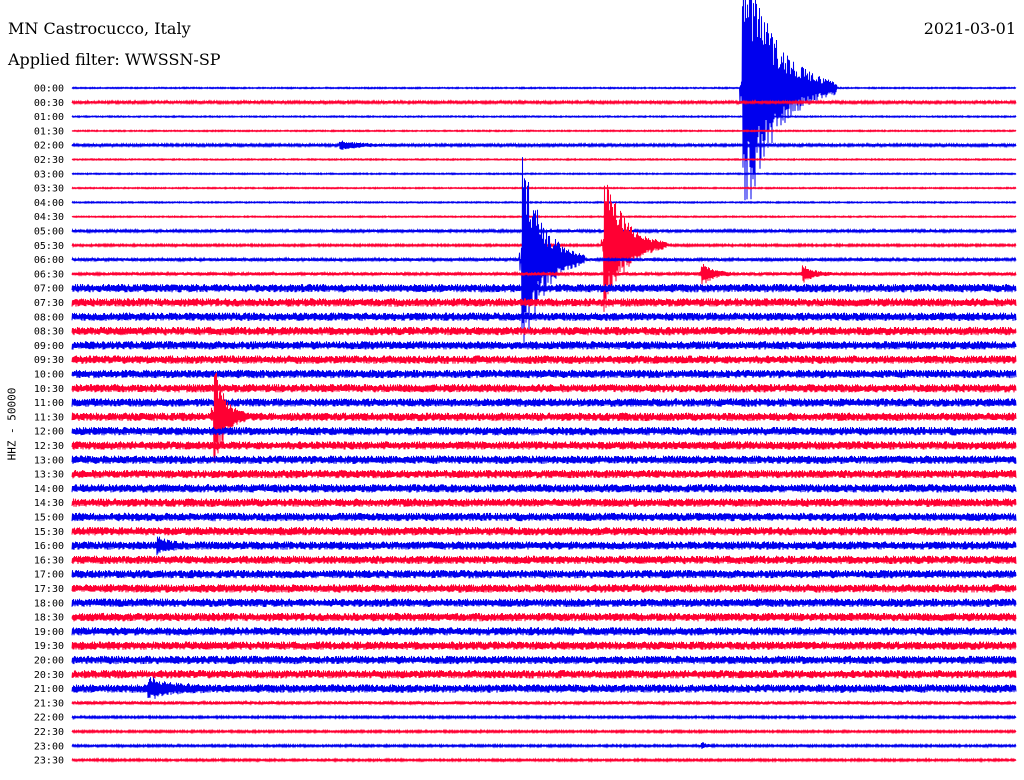  I want to click on trace-time-label: 20:30, so click(49, 675).